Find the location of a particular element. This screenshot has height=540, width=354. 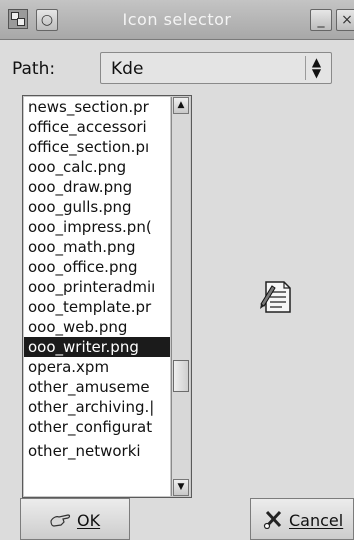

scissors-x-icon is located at coordinates (272, 519).